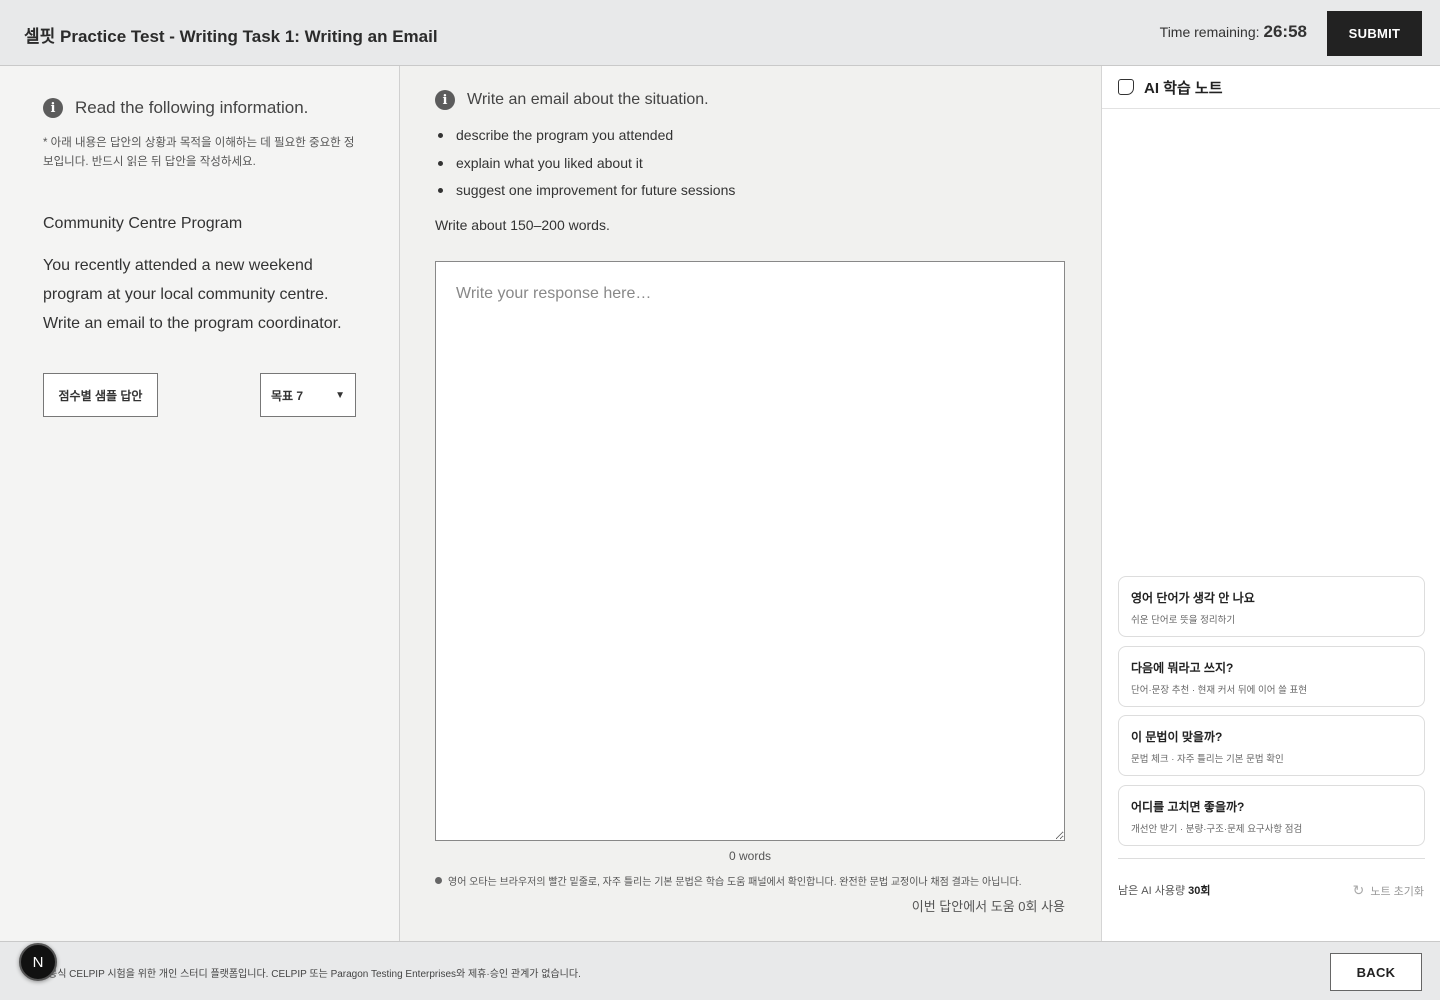 This screenshot has width=1440, height=1000. What do you see at coordinates (1271, 606) in the screenshot?
I see `help-card-word: 영어 단어가 생각 안 나요 쉬운 단어로 뜻을 정리하기` at bounding box center [1271, 606].